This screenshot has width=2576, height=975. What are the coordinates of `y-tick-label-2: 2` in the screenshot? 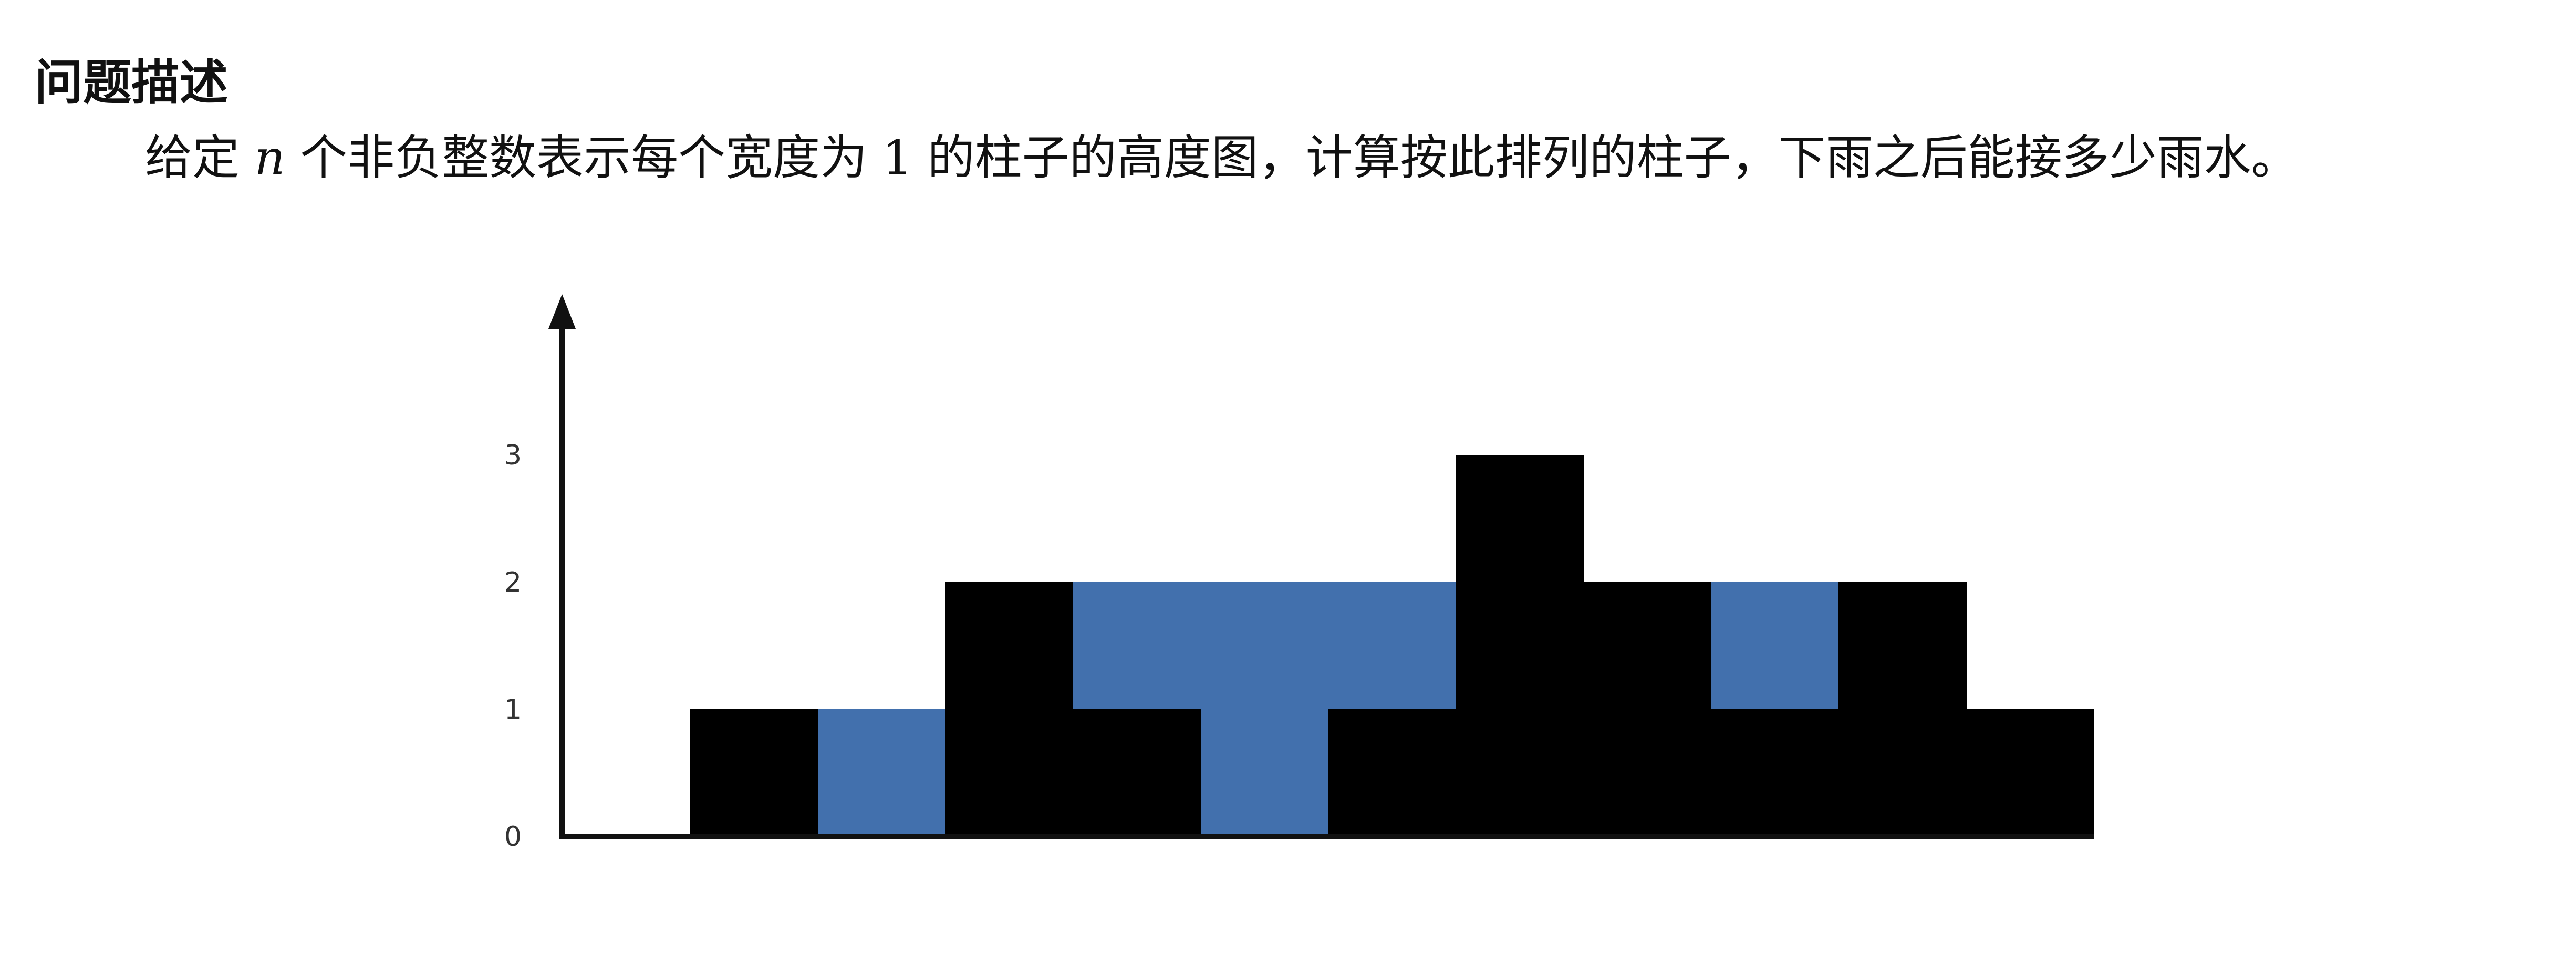 It's located at (513, 582).